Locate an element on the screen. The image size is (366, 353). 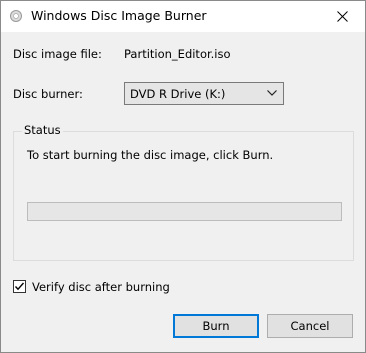
burner-select: DVD R Drive (K:) is located at coordinates (204, 93).